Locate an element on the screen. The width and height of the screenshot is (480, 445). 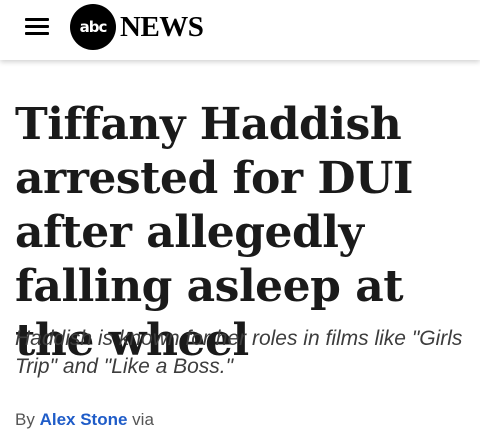
byline: By Alex Stone via is located at coordinates (84, 420).